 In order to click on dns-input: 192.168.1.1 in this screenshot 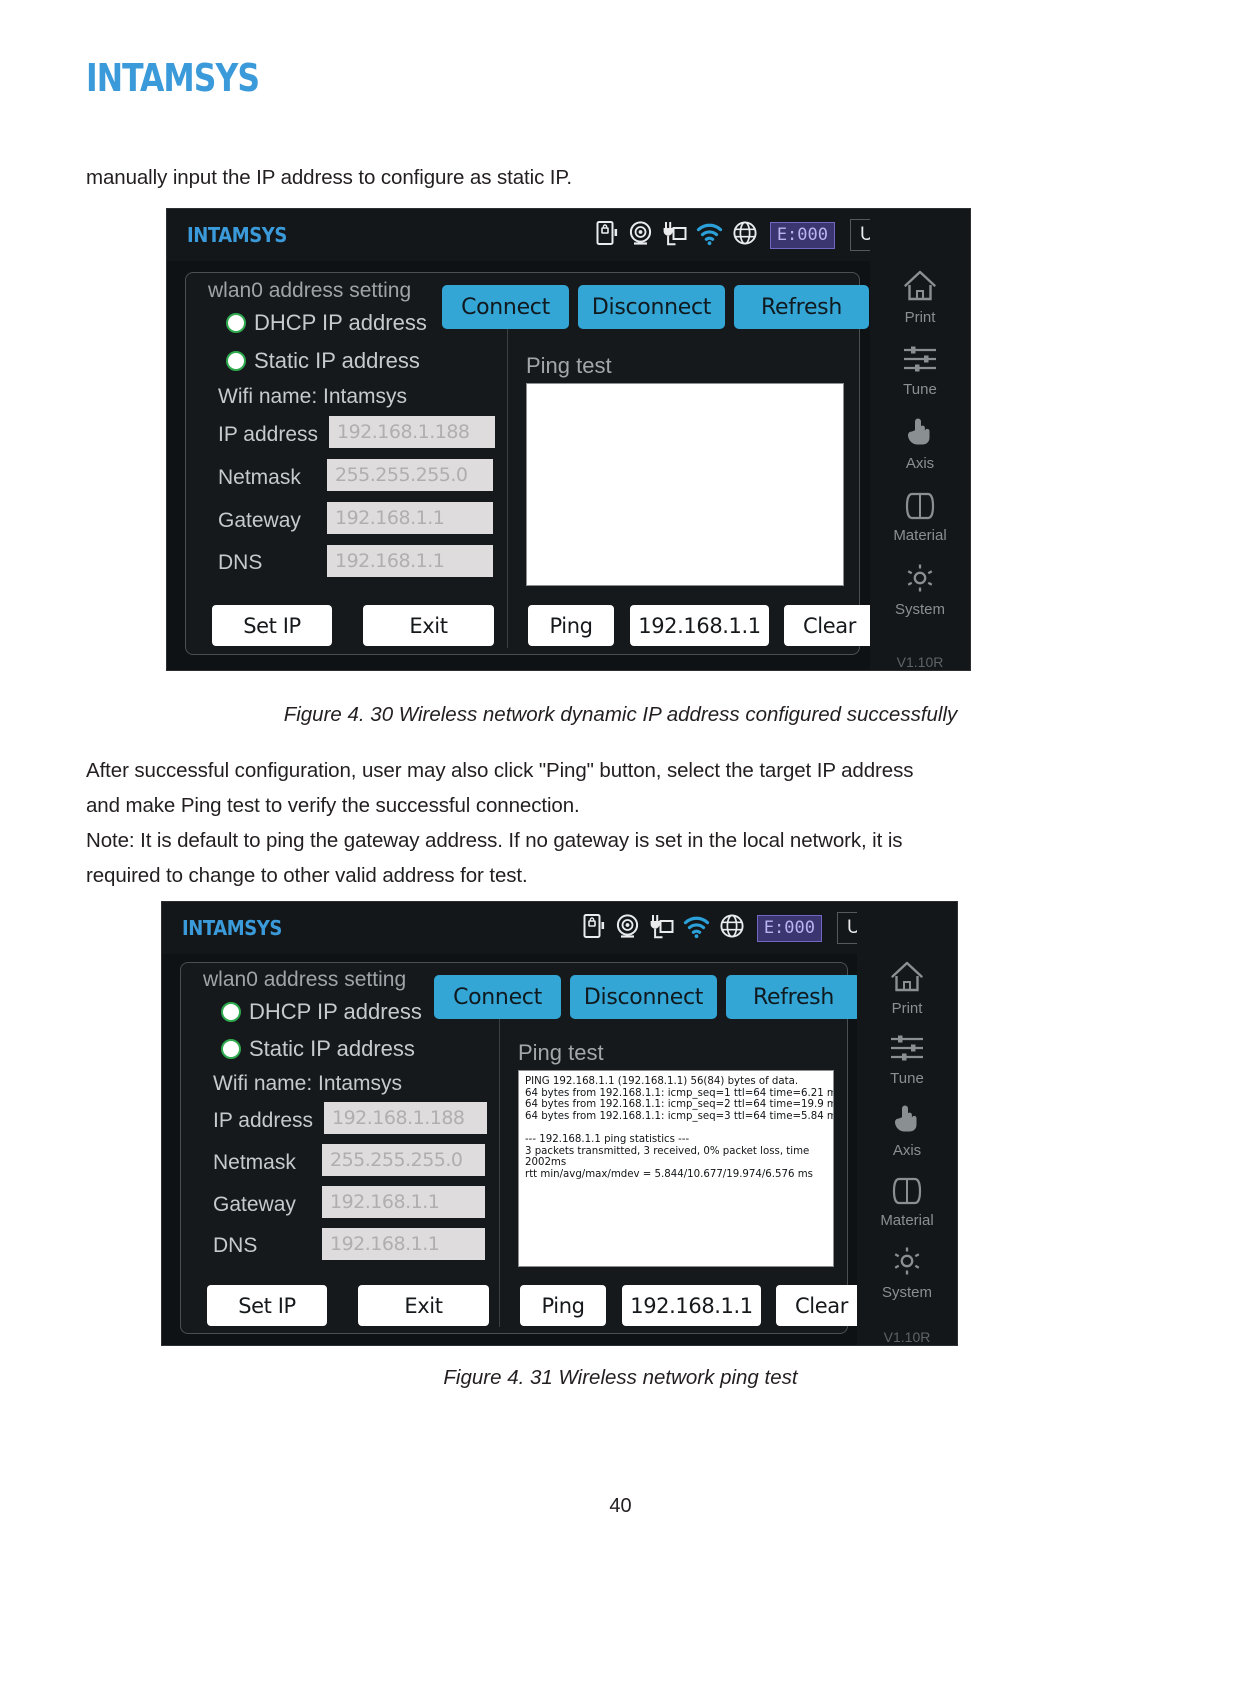, I will do `click(410, 561)`.